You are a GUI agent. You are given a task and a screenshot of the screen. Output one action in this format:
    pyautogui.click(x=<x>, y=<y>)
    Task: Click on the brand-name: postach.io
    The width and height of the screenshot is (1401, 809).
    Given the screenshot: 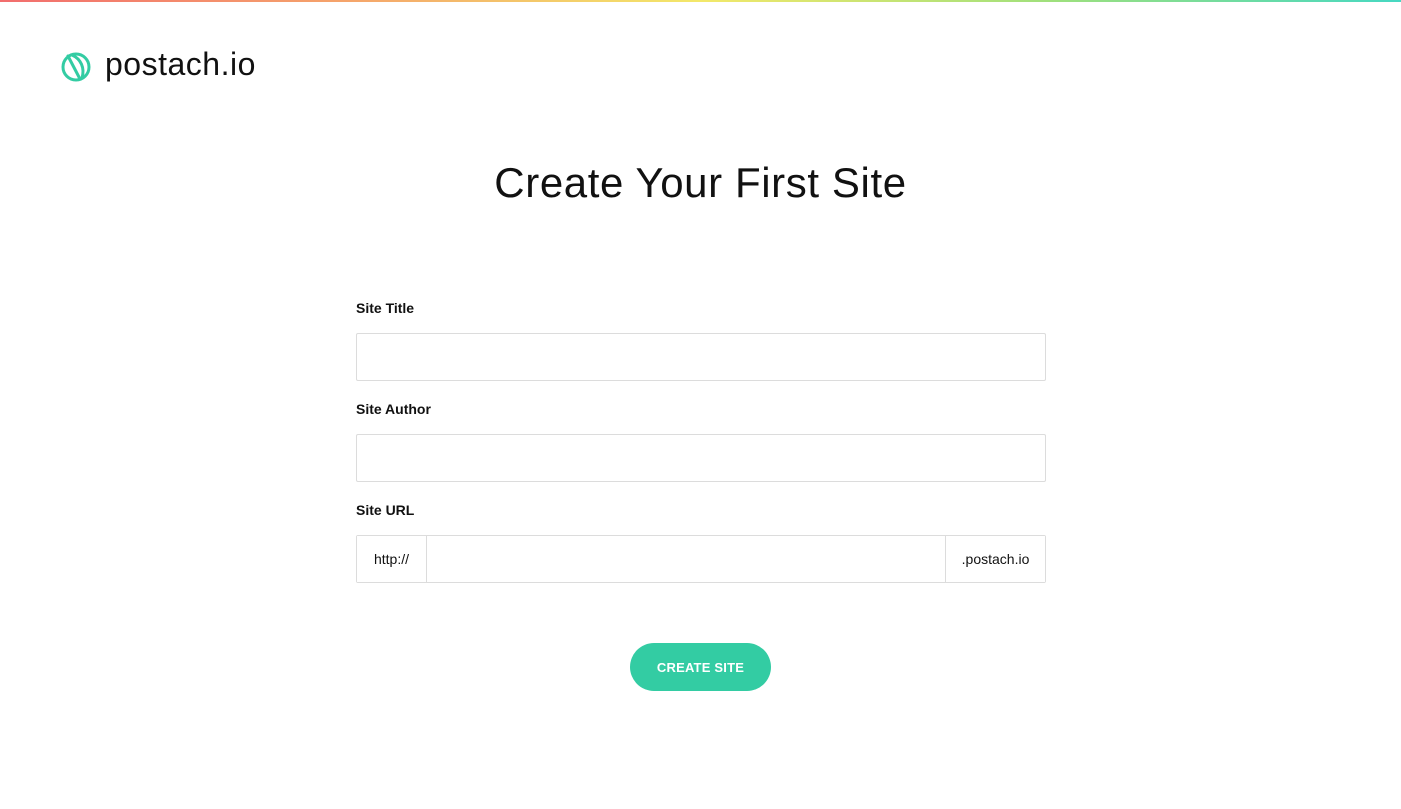 What is the action you would take?
    pyautogui.click(x=180, y=64)
    